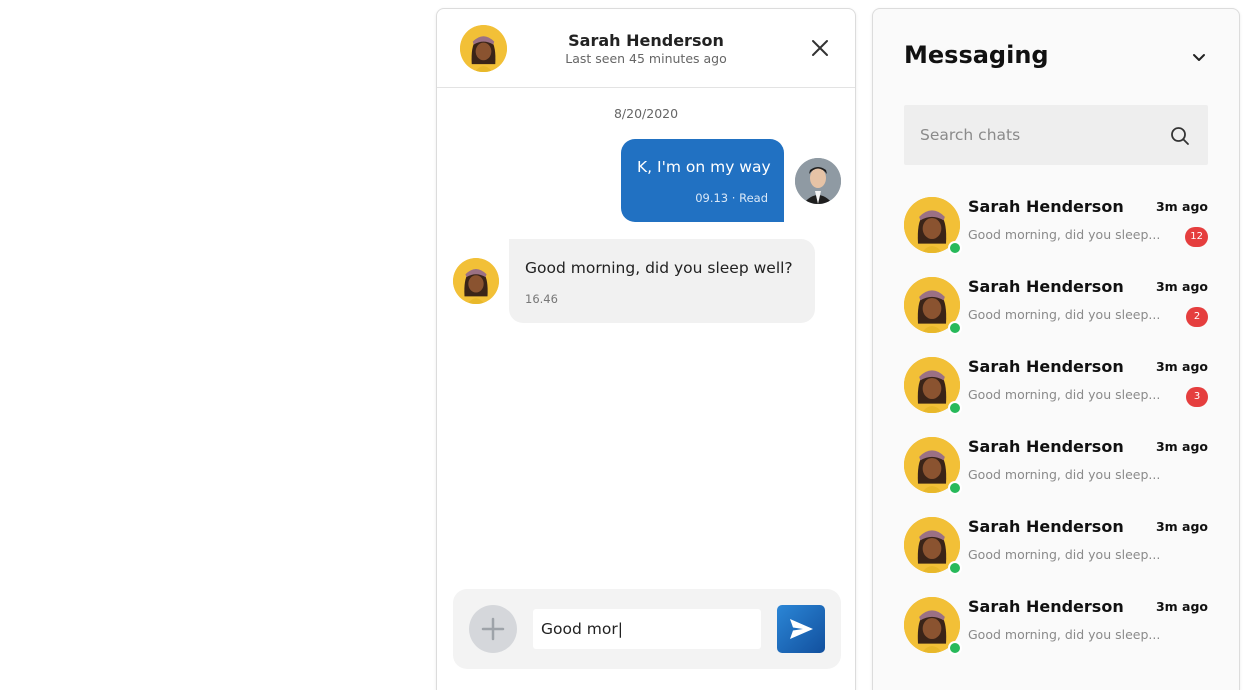 The image size is (1245, 690). I want to click on unread-count-badge: 3, so click(1197, 397).